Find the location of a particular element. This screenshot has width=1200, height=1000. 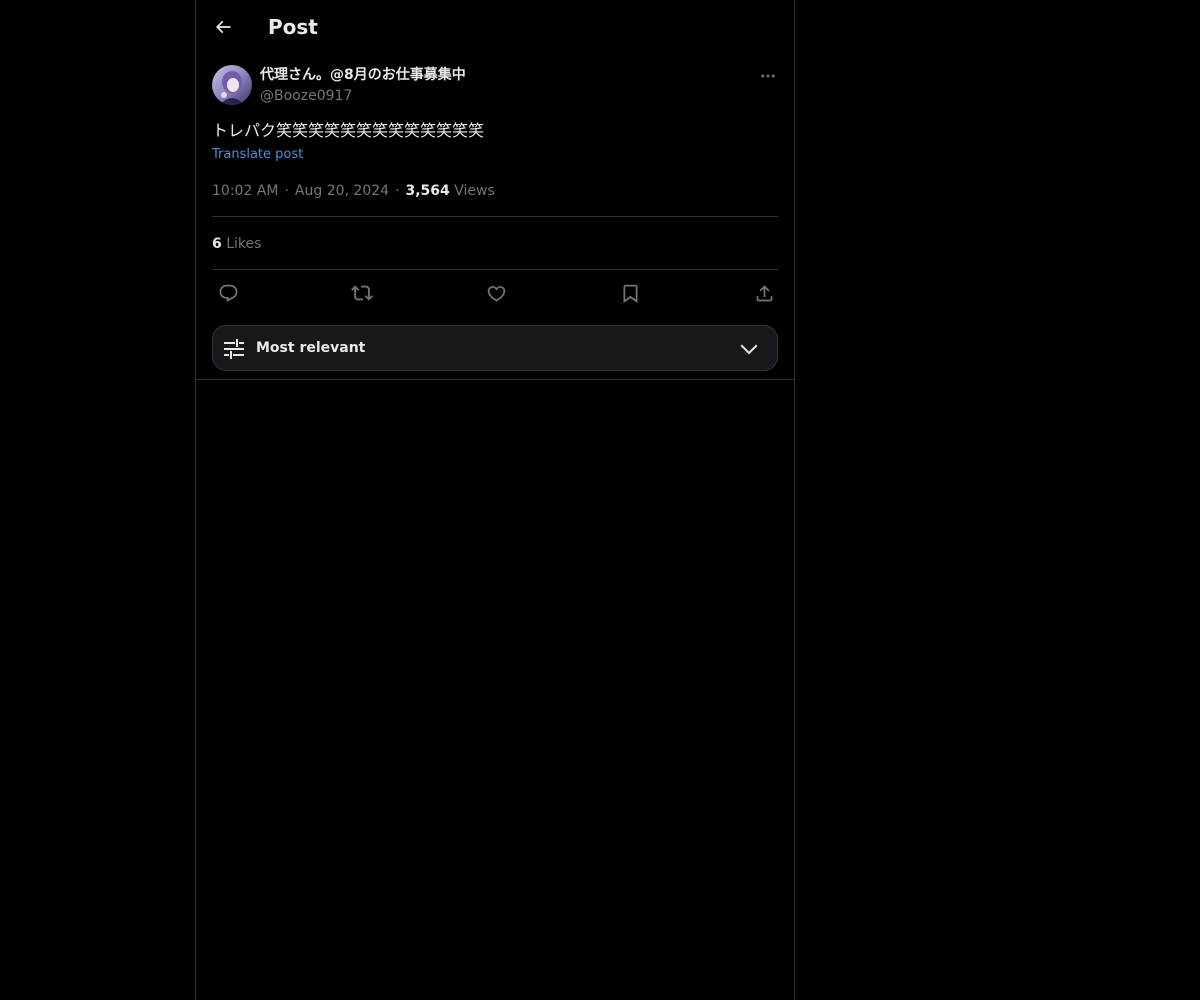

post-text: トレパク笑笑笑笑笑笑笑笑笑笑笑笑笑 is located at coordinates (348, 130).